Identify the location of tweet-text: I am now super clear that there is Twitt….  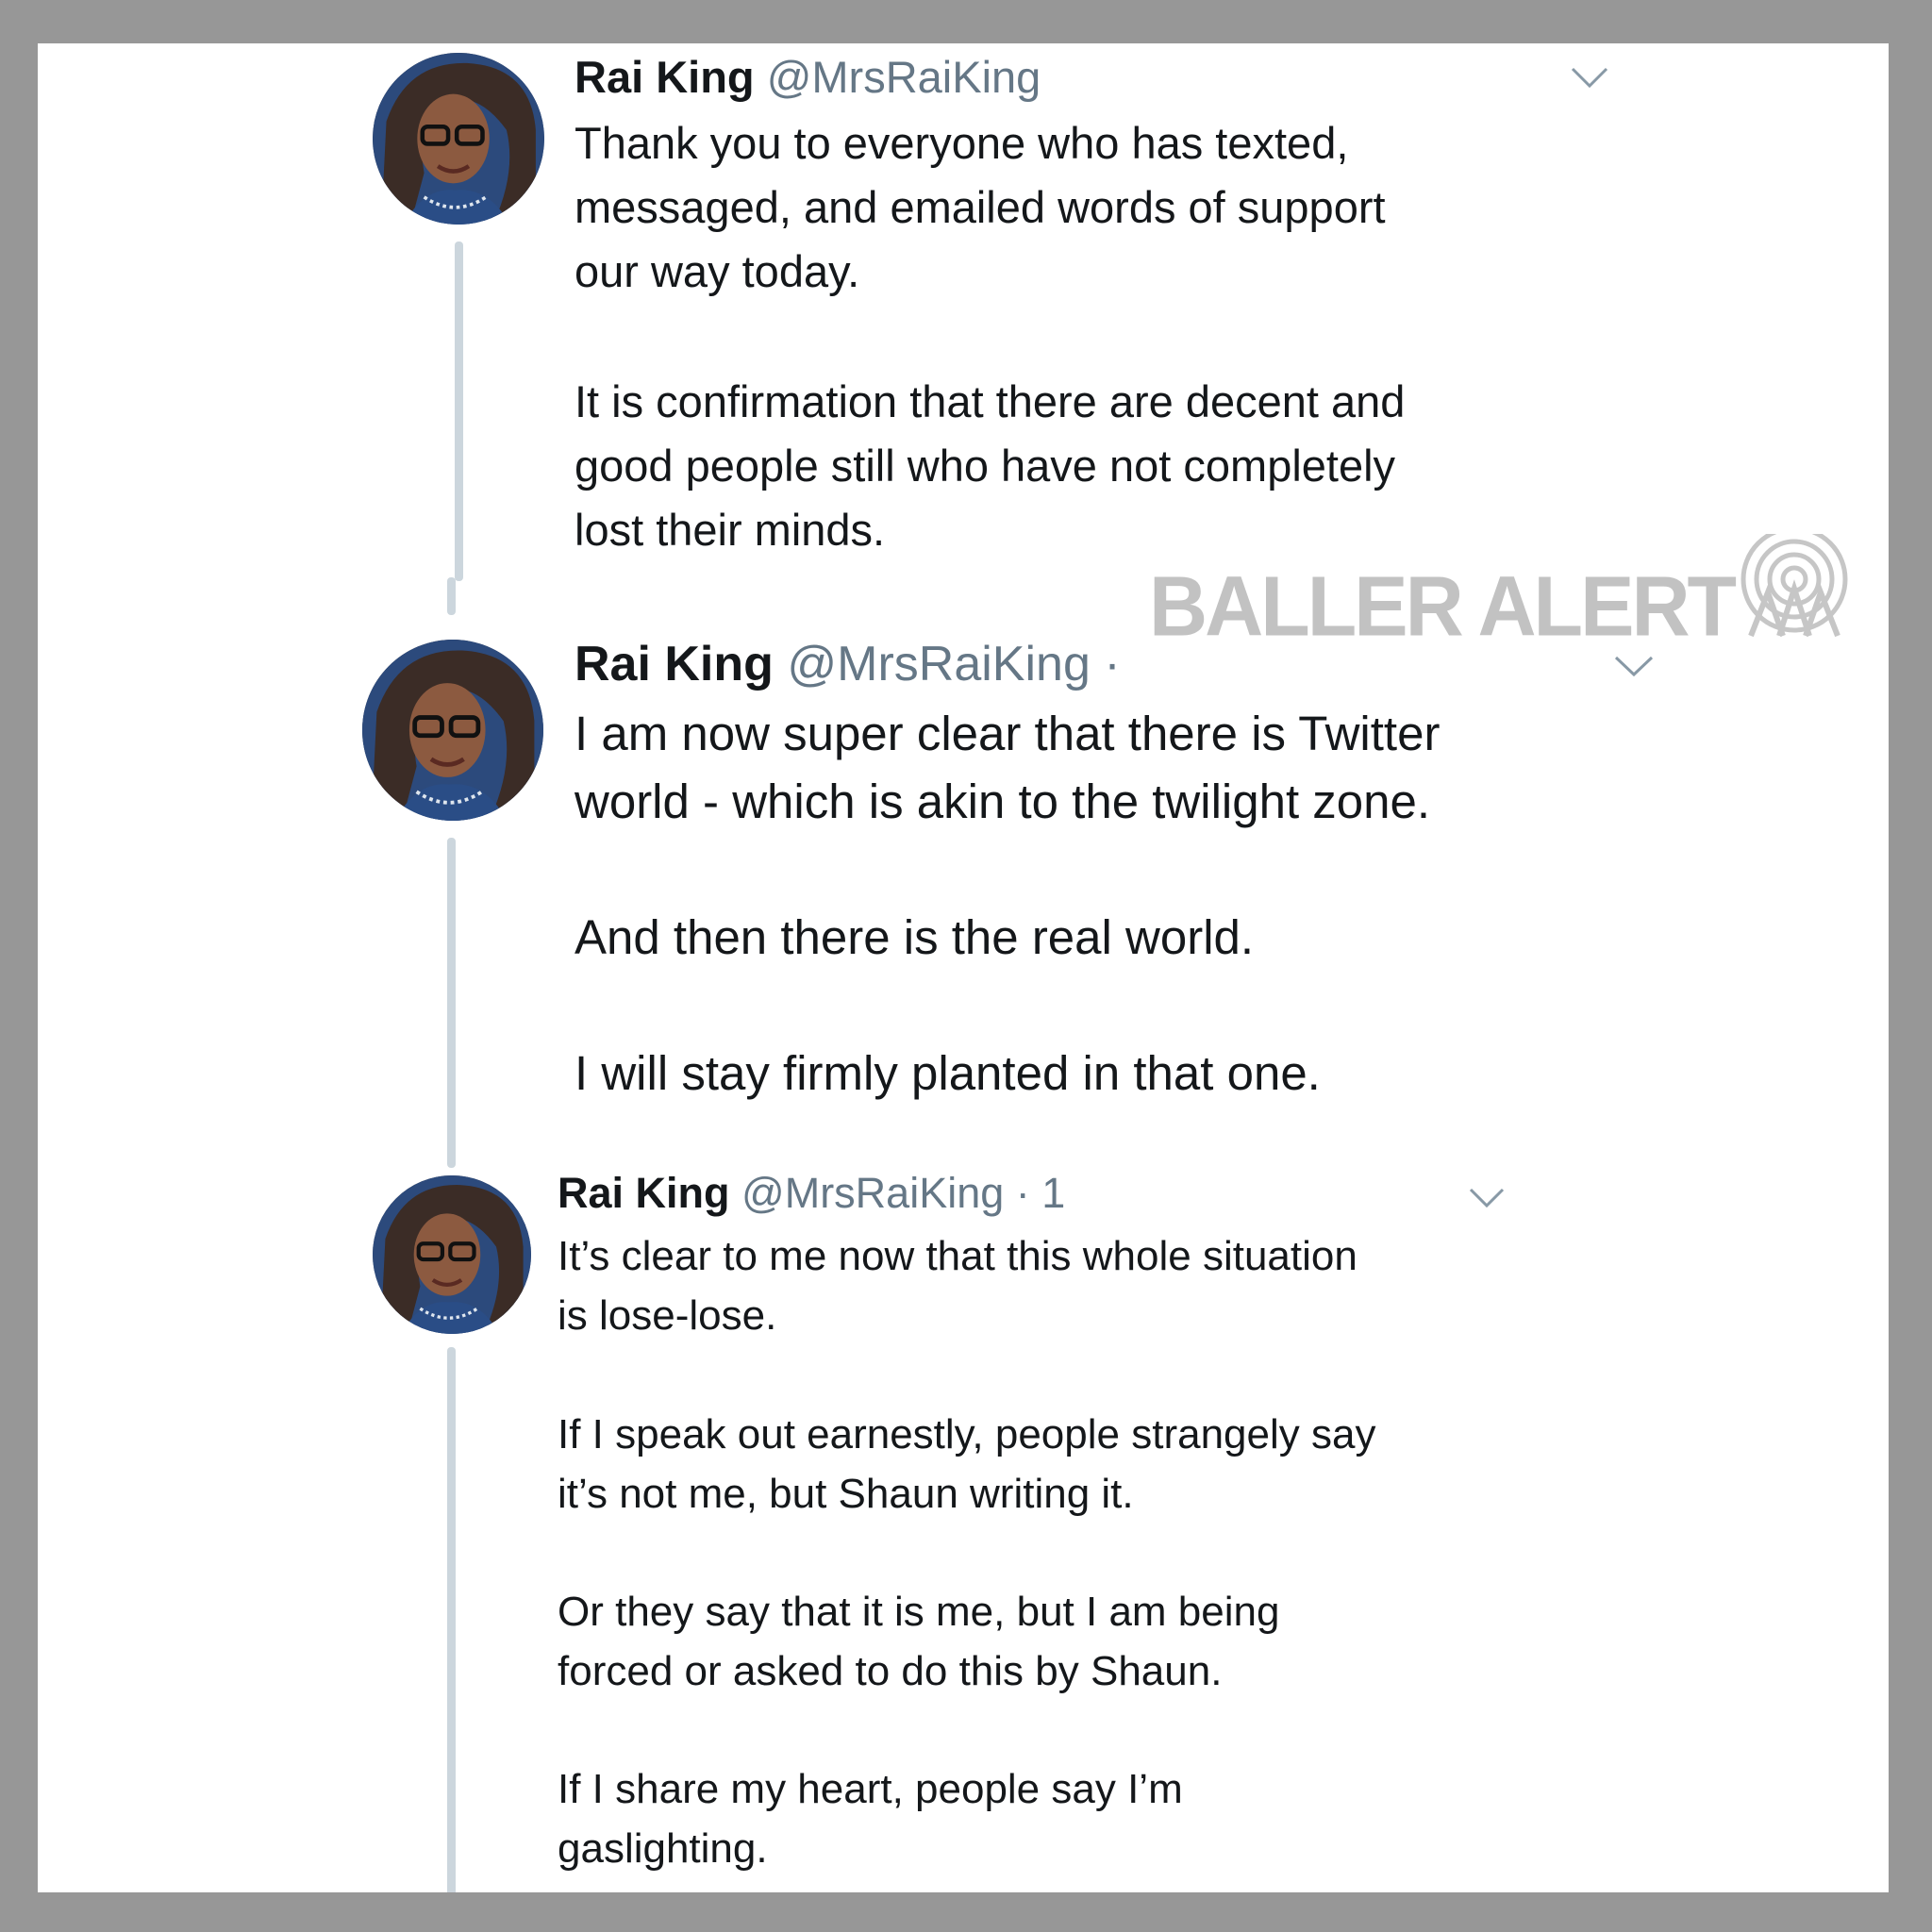
(1008, 768).